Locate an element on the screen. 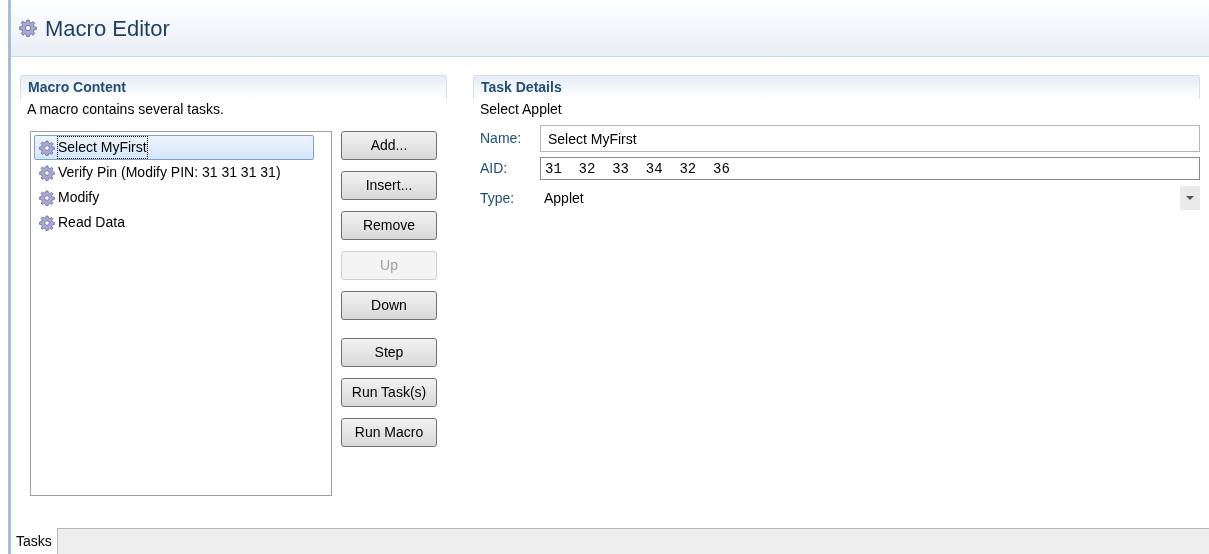  editor-title: Macro Editor is located at coordinates (107, 28).